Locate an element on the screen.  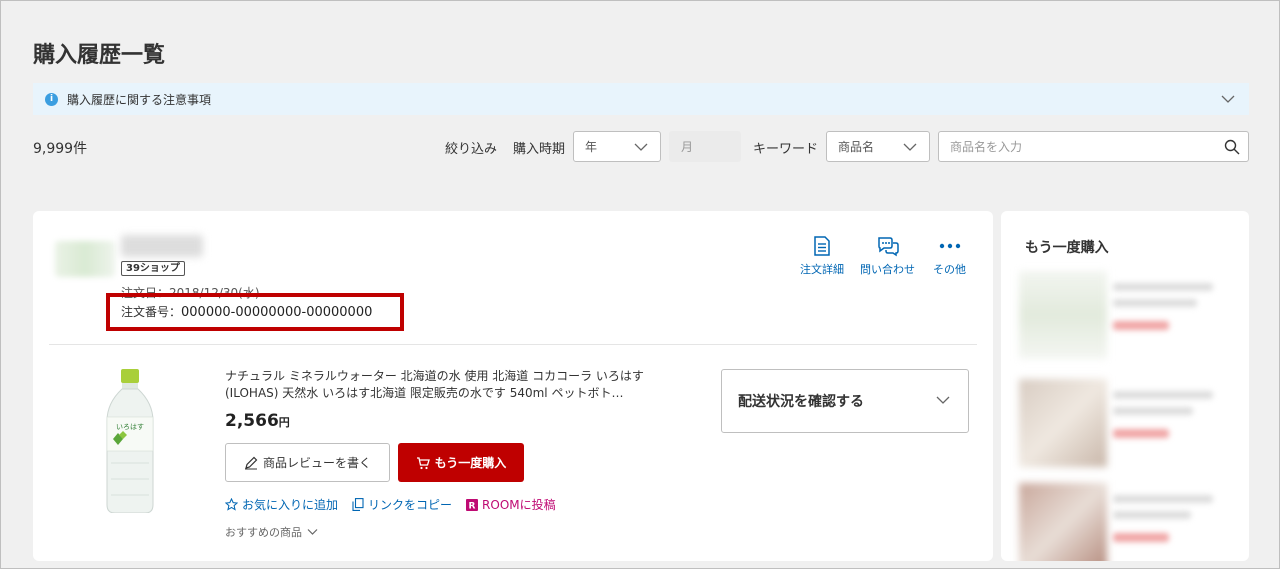
order-number: 注文番号：000000-00000000-00000000 is located at coordinates (247, 312).